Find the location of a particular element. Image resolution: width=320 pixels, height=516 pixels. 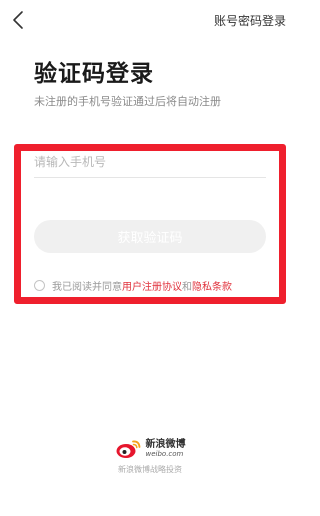

top-bar: 账号密码登录 is located at coordinates (150, 20).